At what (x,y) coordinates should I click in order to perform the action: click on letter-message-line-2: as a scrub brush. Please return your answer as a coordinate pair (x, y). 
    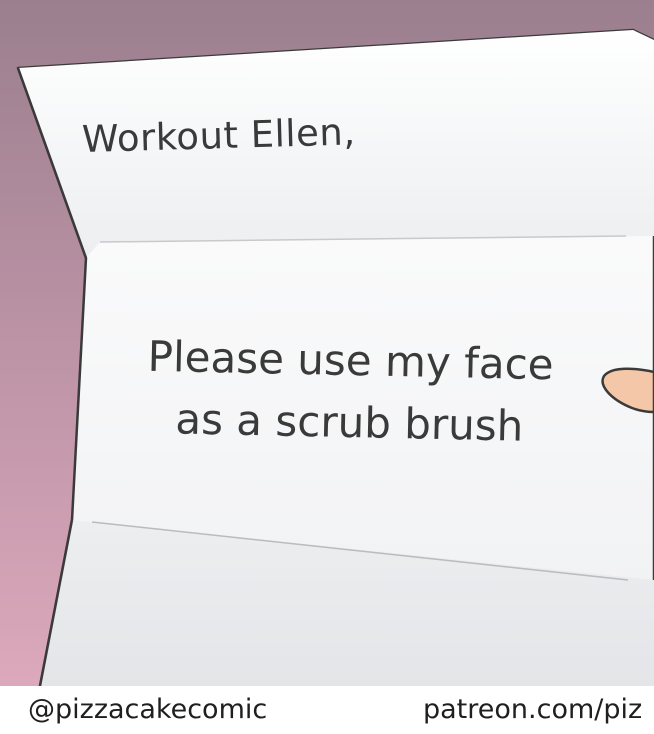
    Looking at the image, I should click on (349, 422).